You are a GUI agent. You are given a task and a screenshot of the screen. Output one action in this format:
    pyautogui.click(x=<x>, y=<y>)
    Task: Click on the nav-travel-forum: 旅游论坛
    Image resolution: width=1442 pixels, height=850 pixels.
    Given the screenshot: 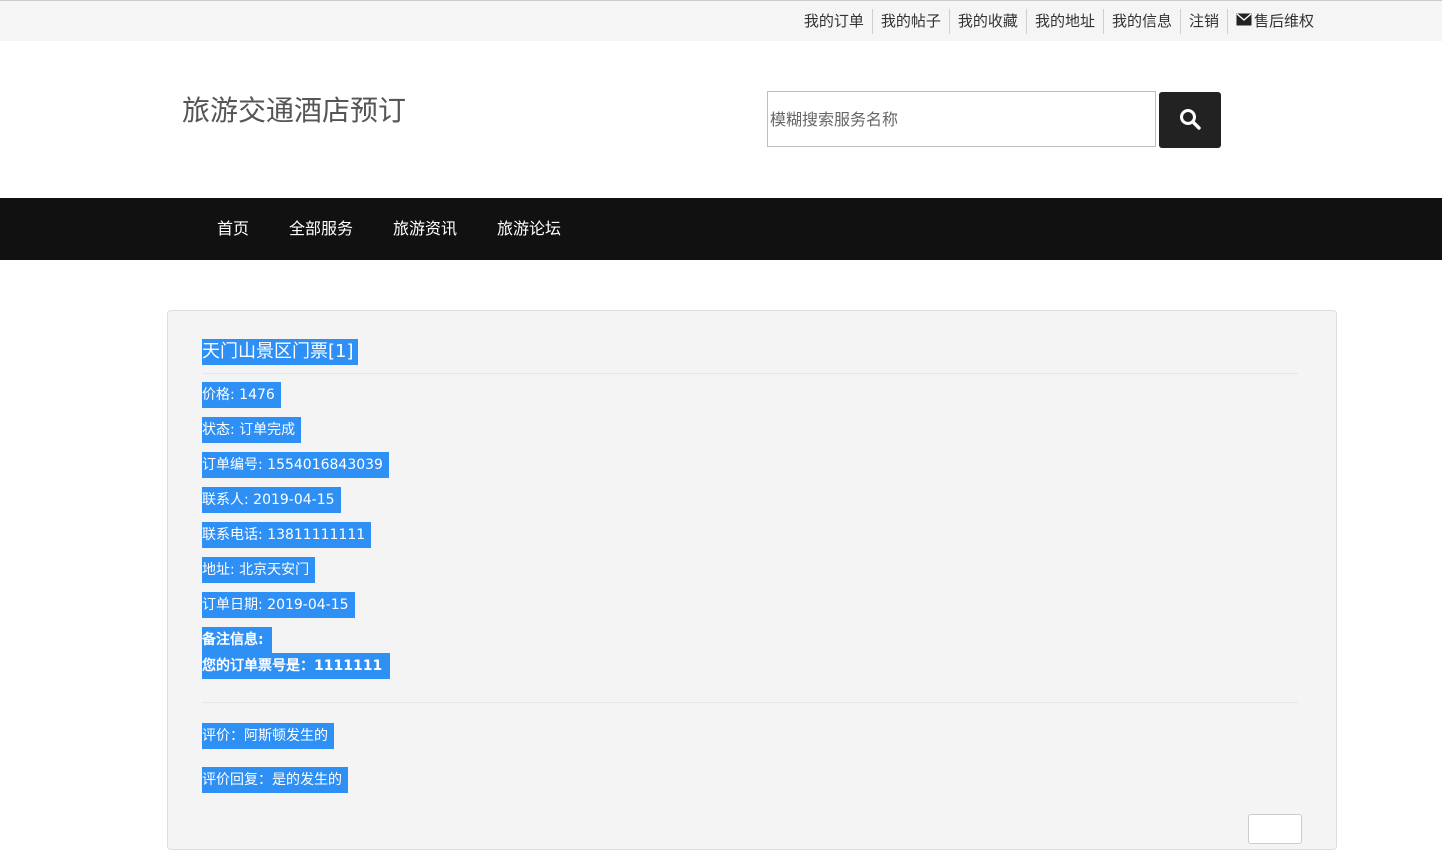 What is the action you would take?
    pyautogui.click(x=529, y=229)
    